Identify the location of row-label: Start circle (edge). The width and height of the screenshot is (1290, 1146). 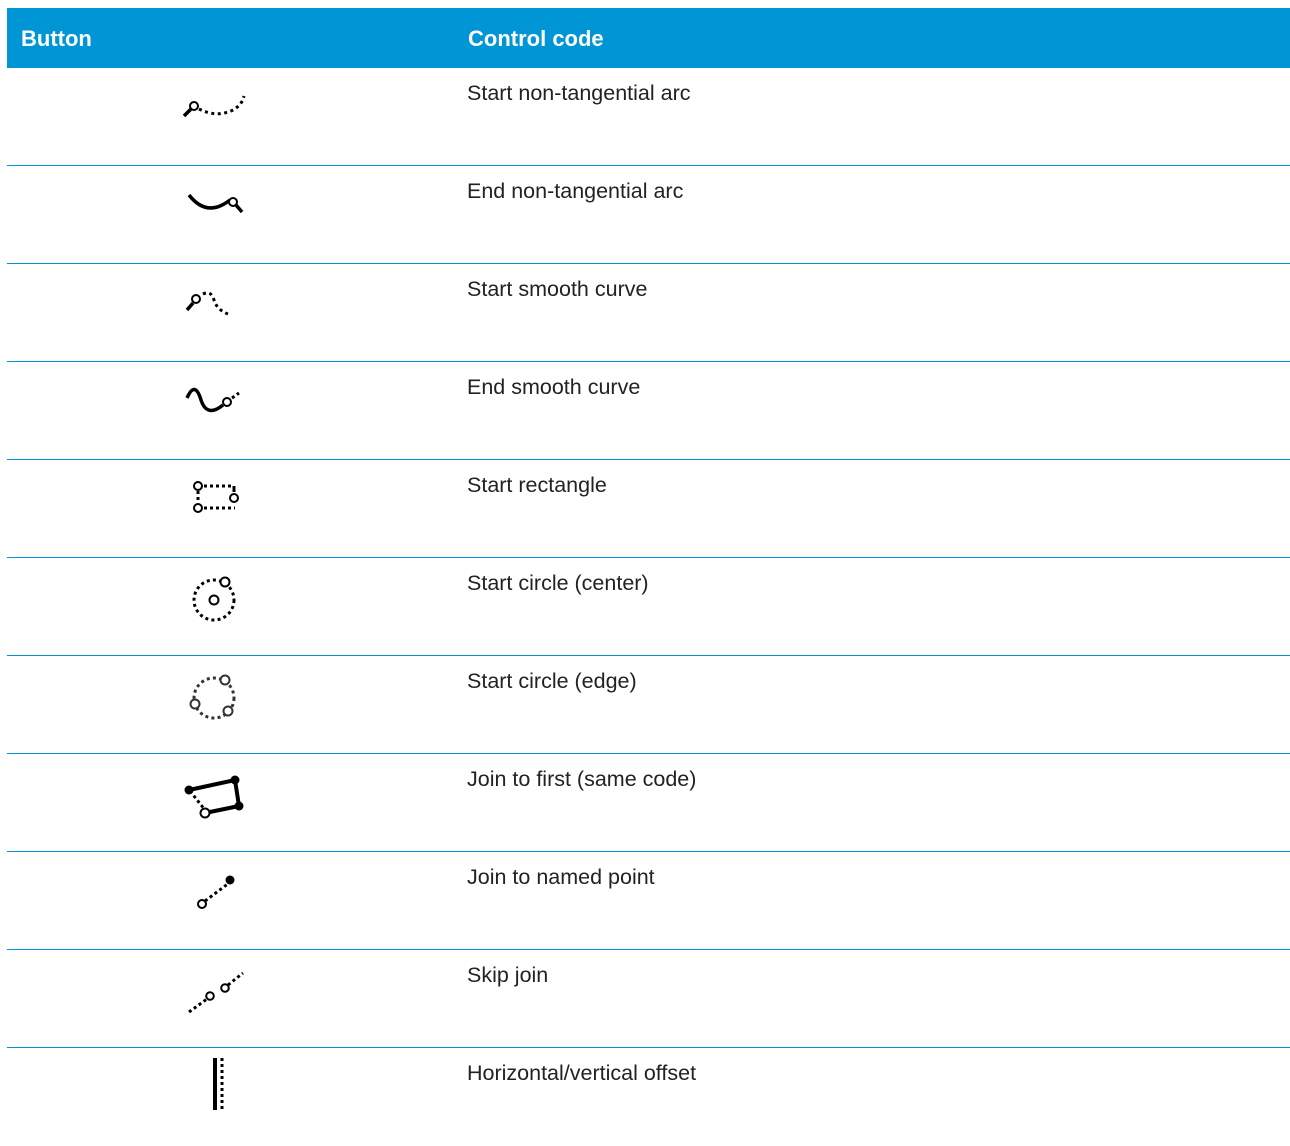
(552, 681).